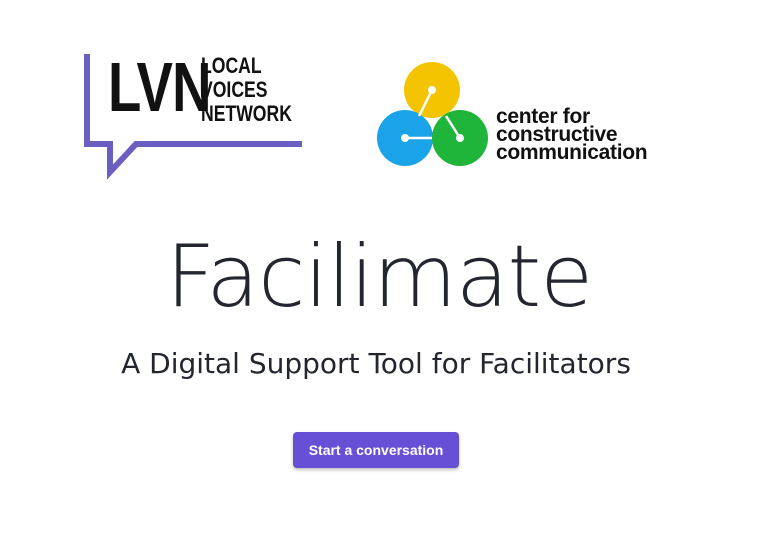 The height and width of the screenshot is (541, 758). Describe the element at coordinates (246, 113) in the screenshot. I see `lvn-word-network: NETWORK` at that location.